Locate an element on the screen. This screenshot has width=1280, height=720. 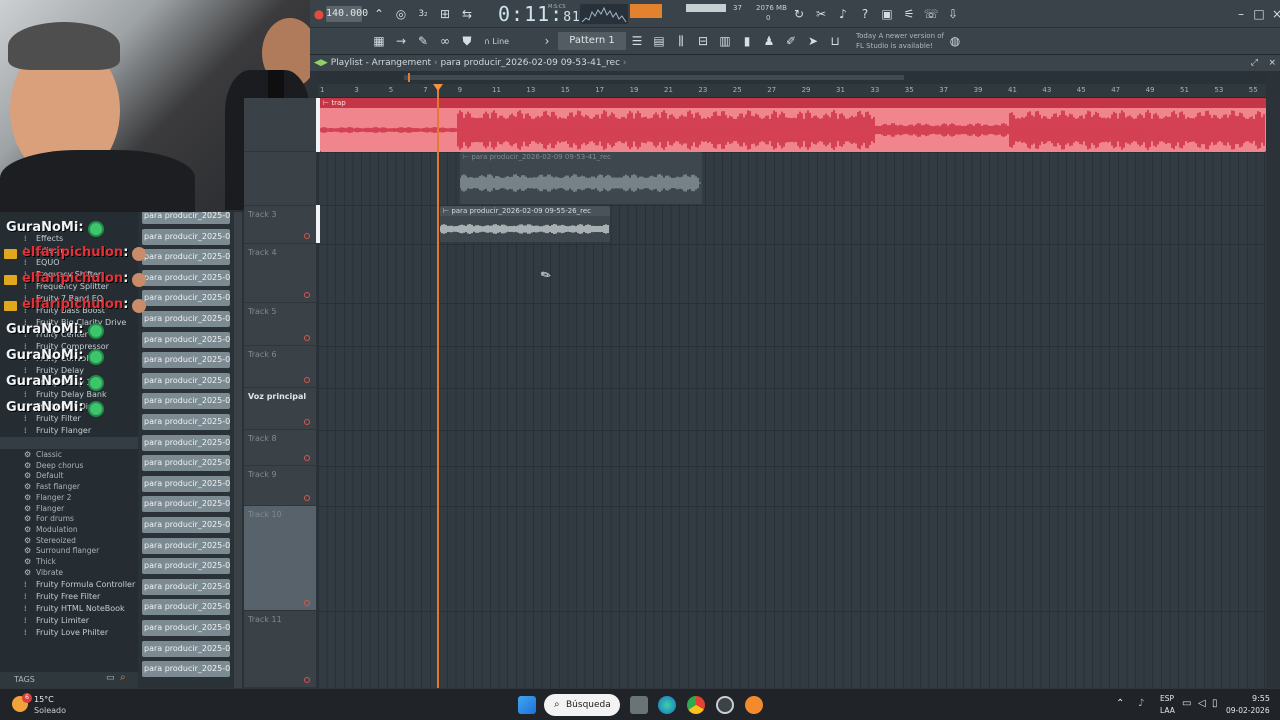
wait-icon: ⇆ is located at coordinates (467, 14).